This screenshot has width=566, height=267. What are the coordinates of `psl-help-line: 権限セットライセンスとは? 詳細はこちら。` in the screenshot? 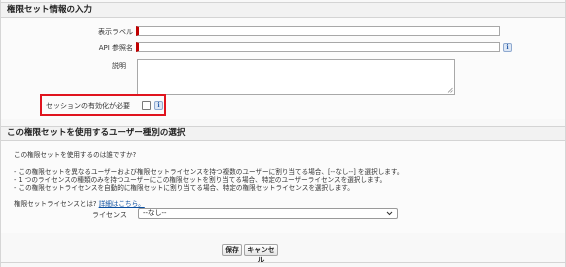 It's located at (79, 203).